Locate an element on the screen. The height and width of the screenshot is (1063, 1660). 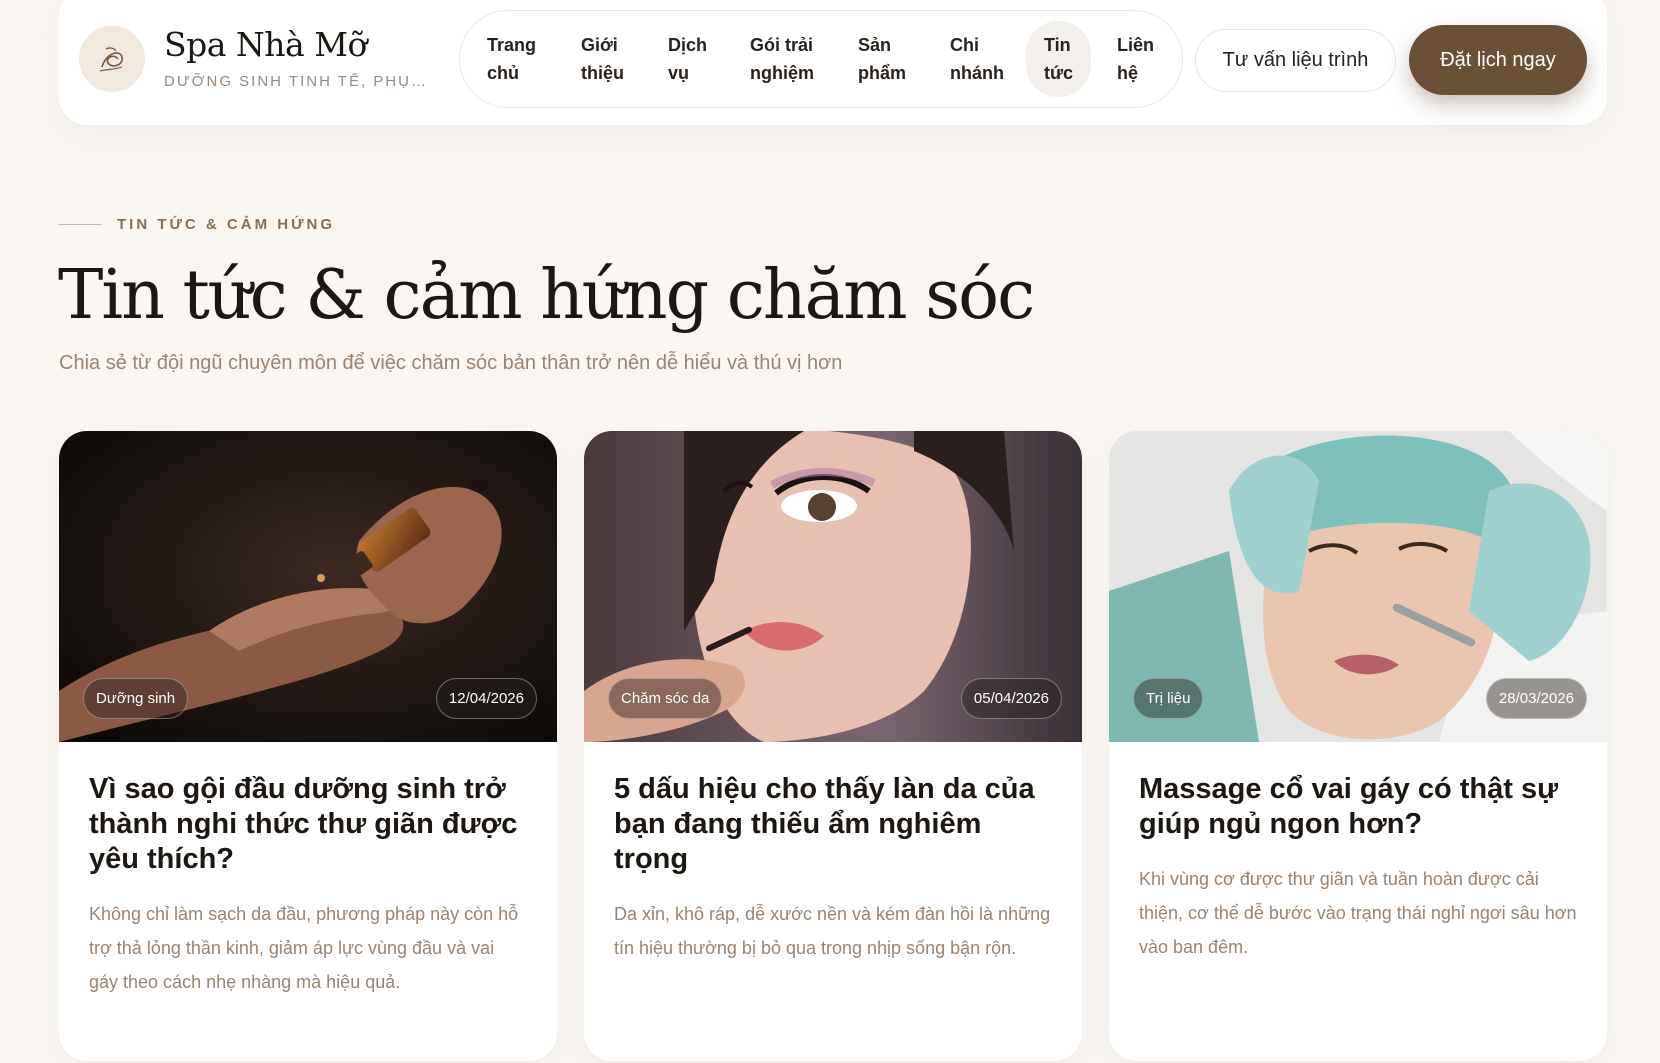
eyebrow-divider is located at coordinates (80, 224).